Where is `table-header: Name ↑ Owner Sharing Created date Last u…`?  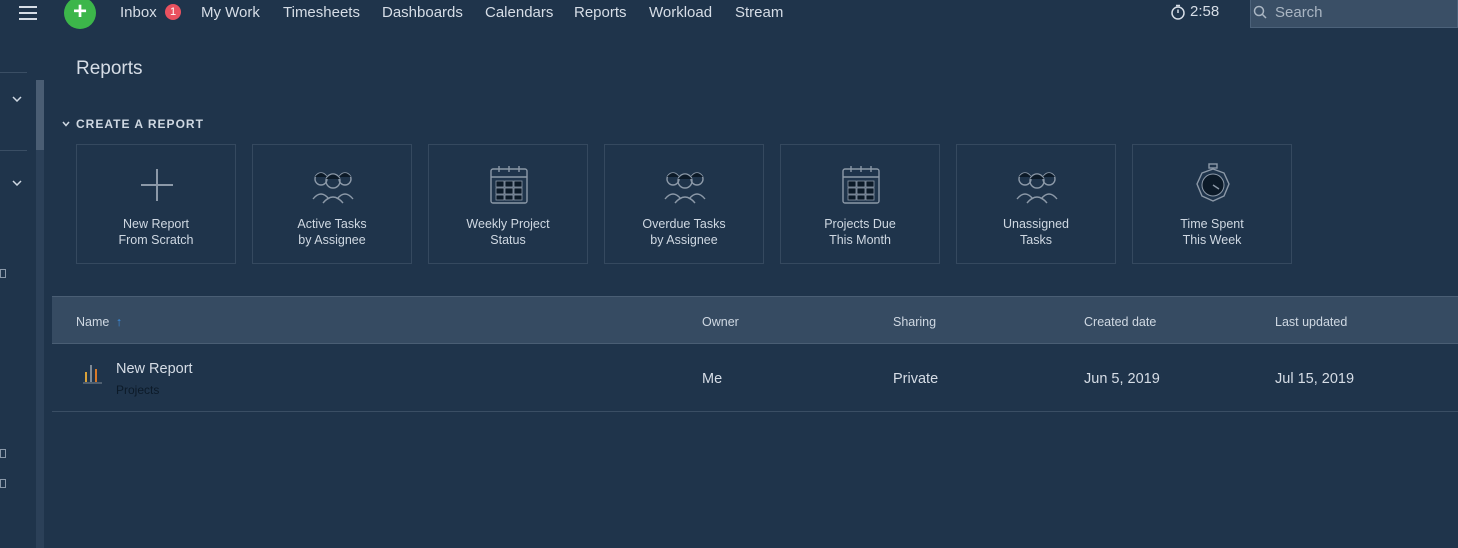 table-header: Name ↑ Owner Sharing Created date Last u… is located at coordinates (755, 320).